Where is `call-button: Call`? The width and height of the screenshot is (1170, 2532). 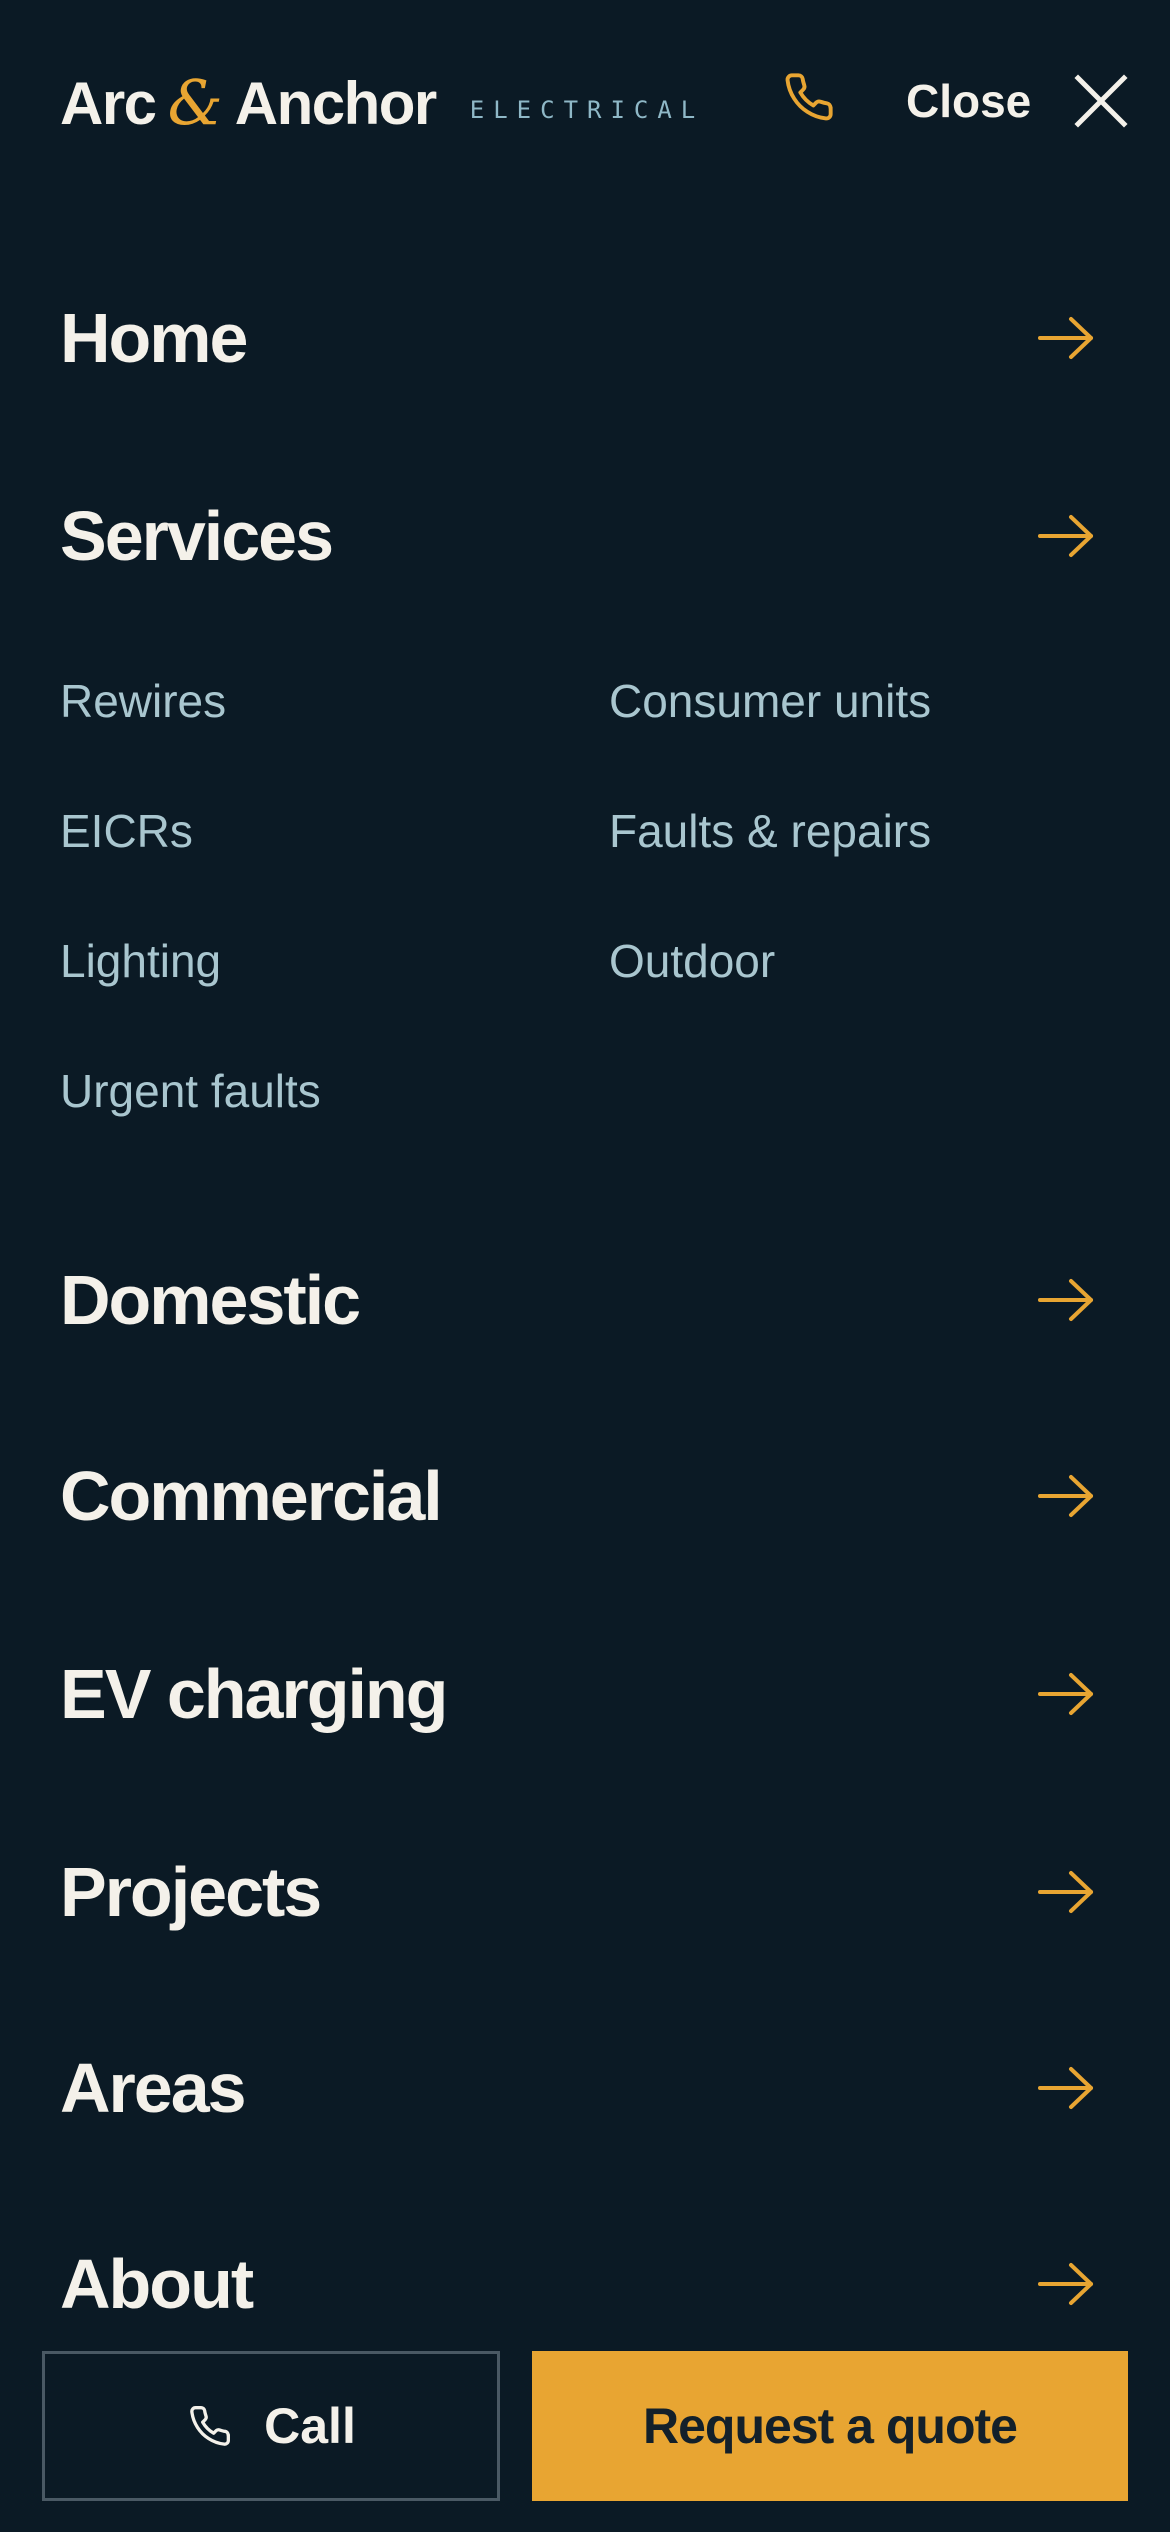 call-button: Call is located at coordinates (271, 2426).